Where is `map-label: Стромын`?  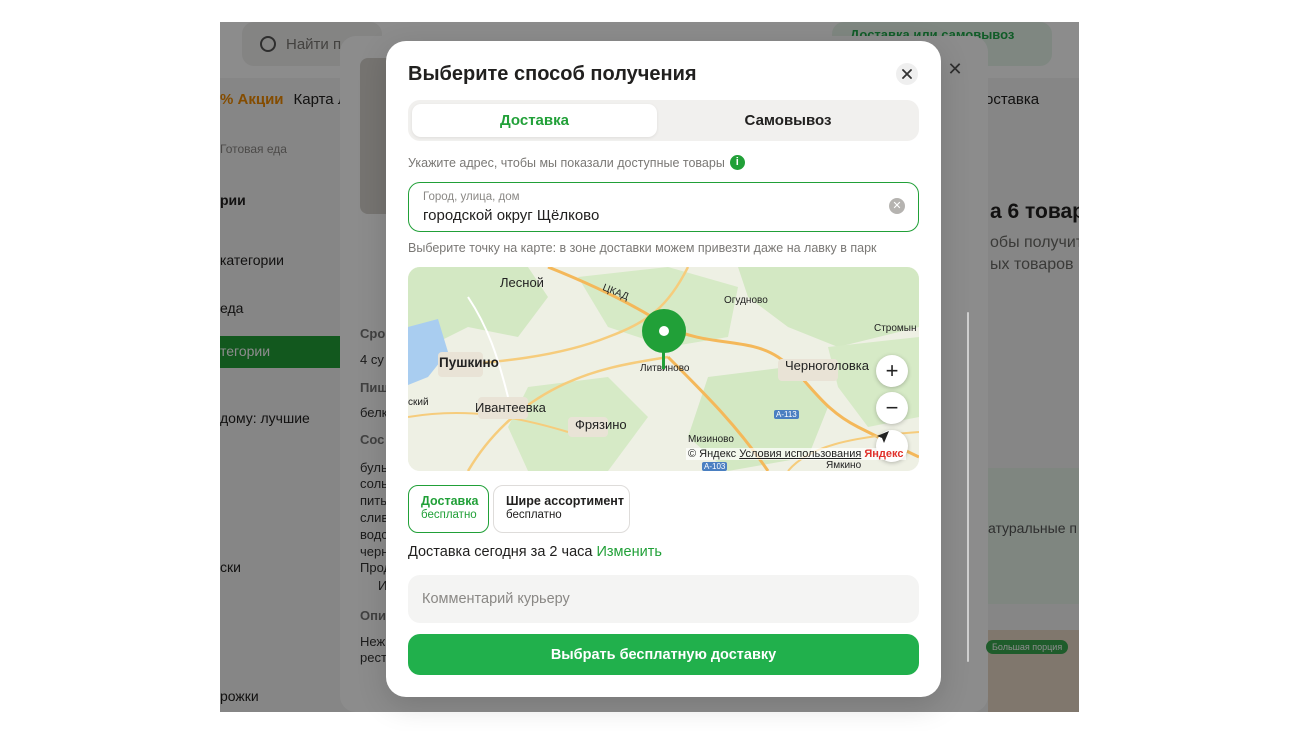 map-label: Стромын is located at coordinates (895, 328).